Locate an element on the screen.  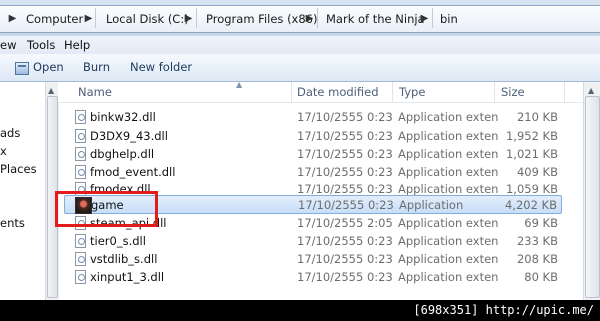
breadcrumb-program-files: Program Files (x86) is located at coordinates (261, 19).